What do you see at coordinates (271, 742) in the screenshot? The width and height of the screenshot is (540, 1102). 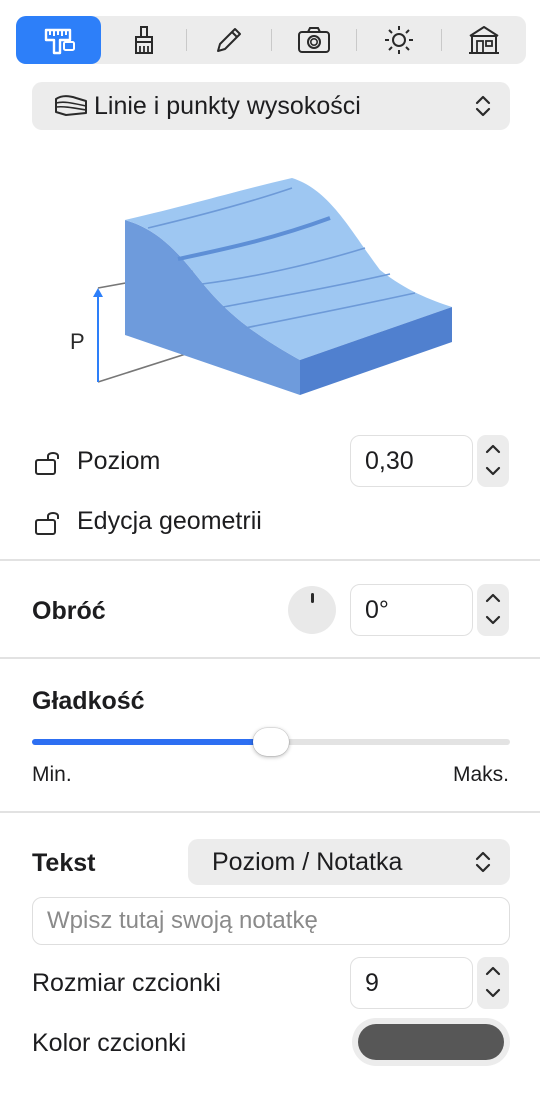 I see `smoothness-slider-knob` at bounding box center [271, 742].